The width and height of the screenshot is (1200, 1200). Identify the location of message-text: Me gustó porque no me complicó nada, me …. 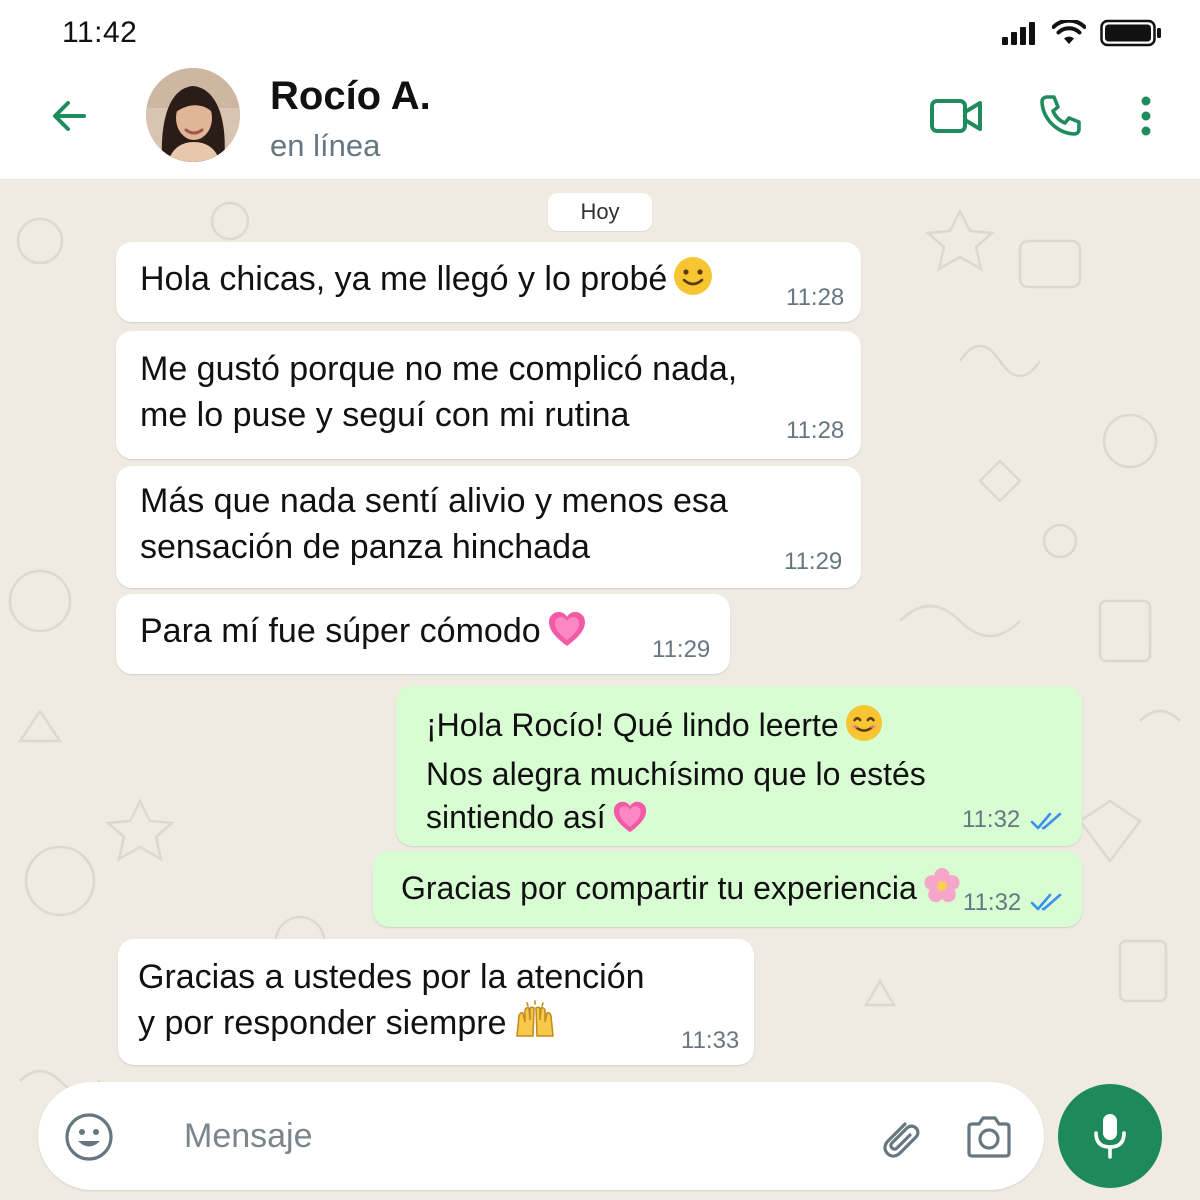
(438, 392).